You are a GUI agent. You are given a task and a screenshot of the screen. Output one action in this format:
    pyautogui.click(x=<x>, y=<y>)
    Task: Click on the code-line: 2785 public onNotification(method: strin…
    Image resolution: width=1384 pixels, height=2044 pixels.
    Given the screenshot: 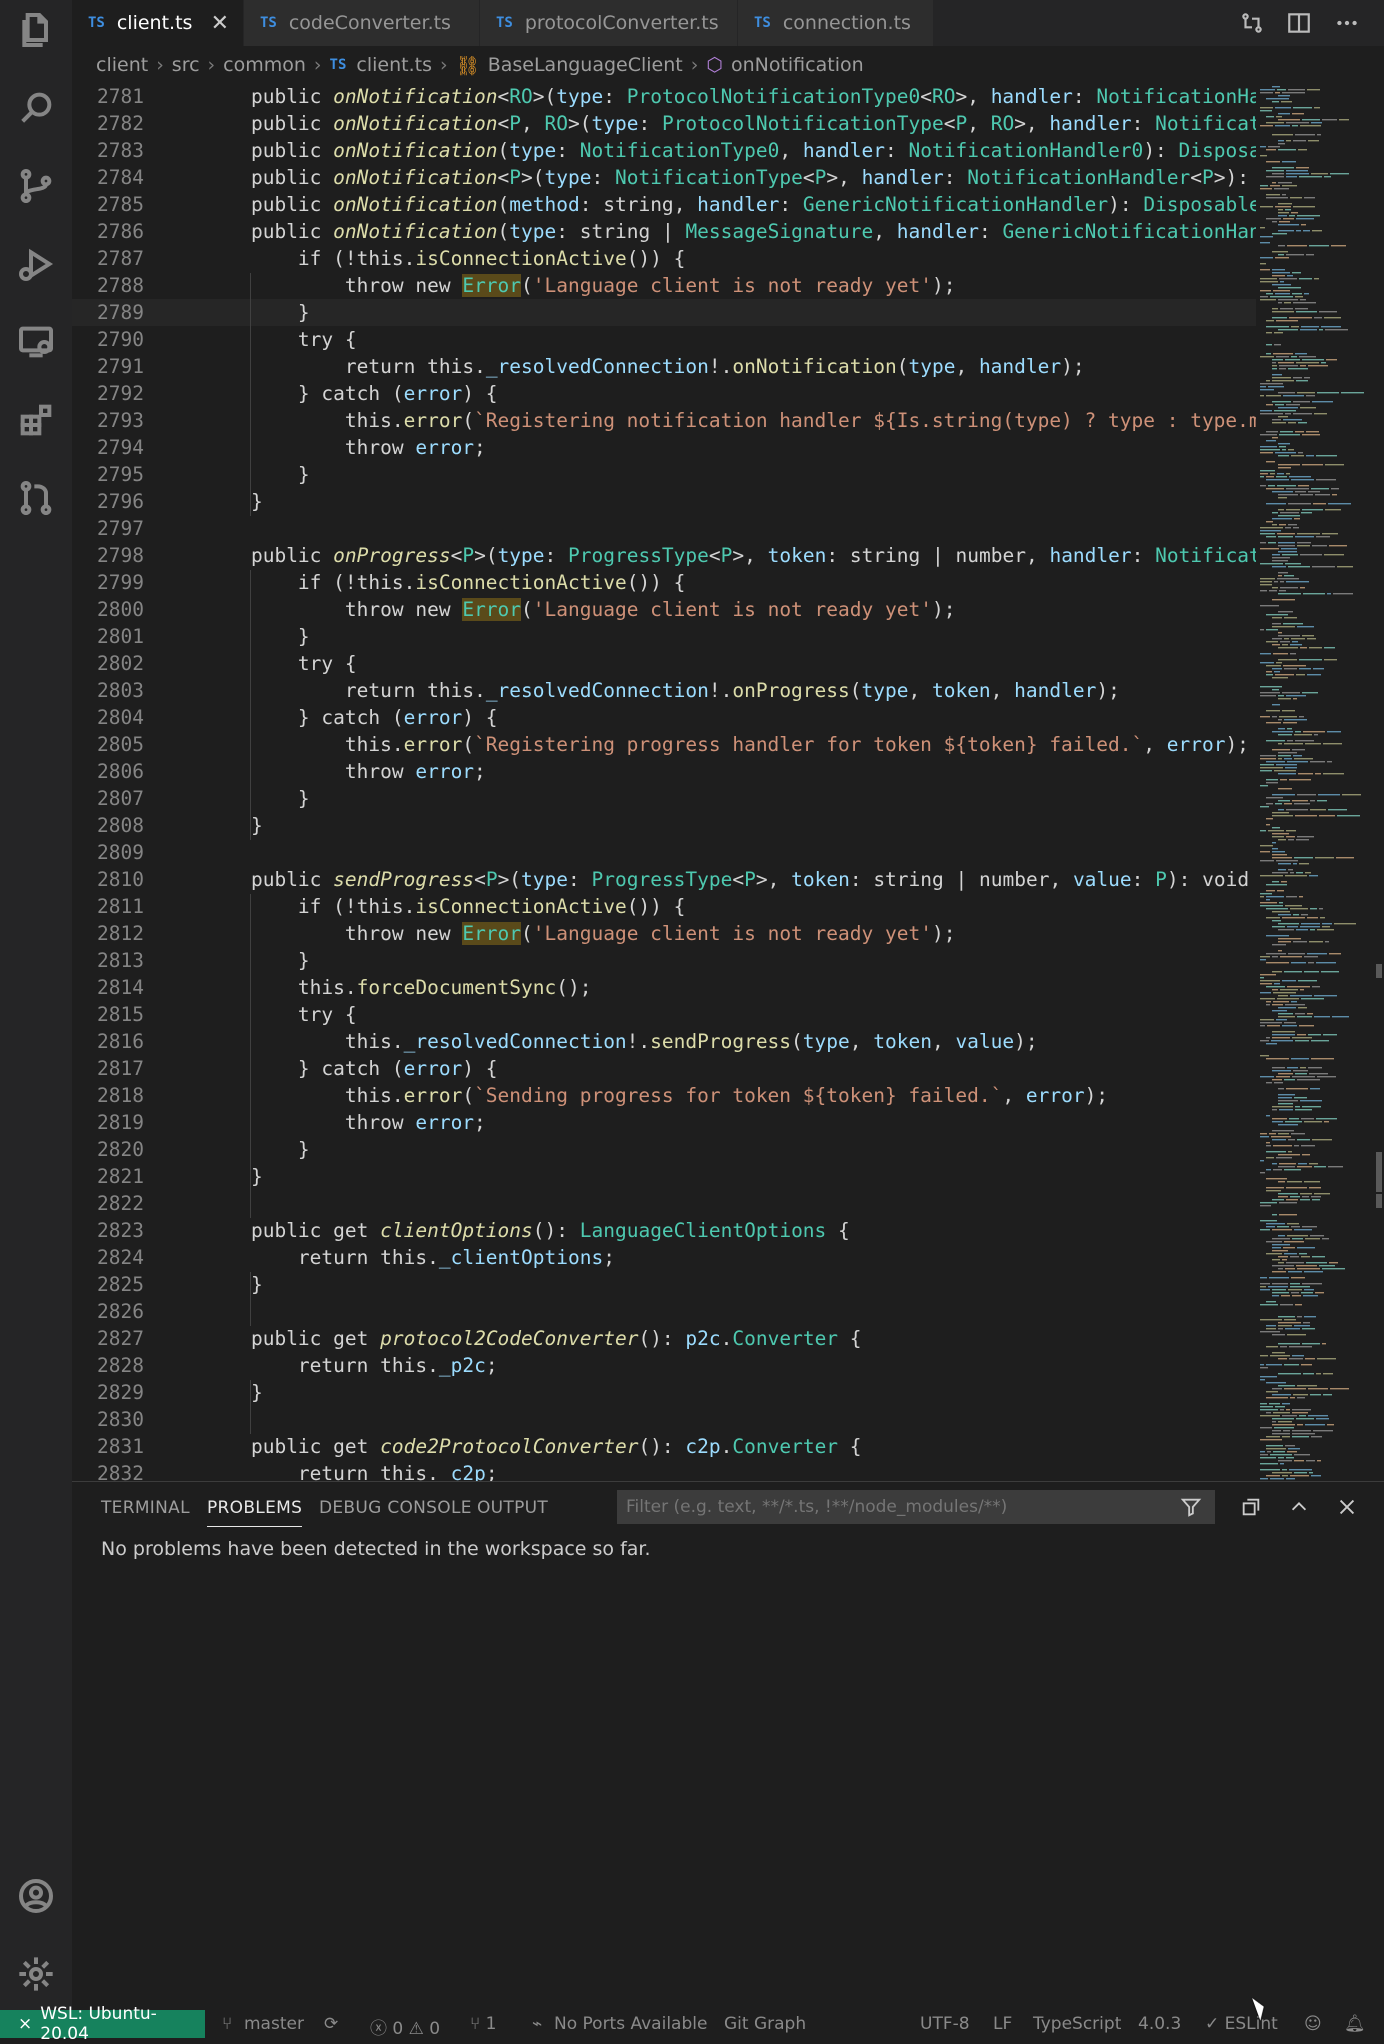 What is the action you would take?
    pyautogui.click(x=664, y=204)
    